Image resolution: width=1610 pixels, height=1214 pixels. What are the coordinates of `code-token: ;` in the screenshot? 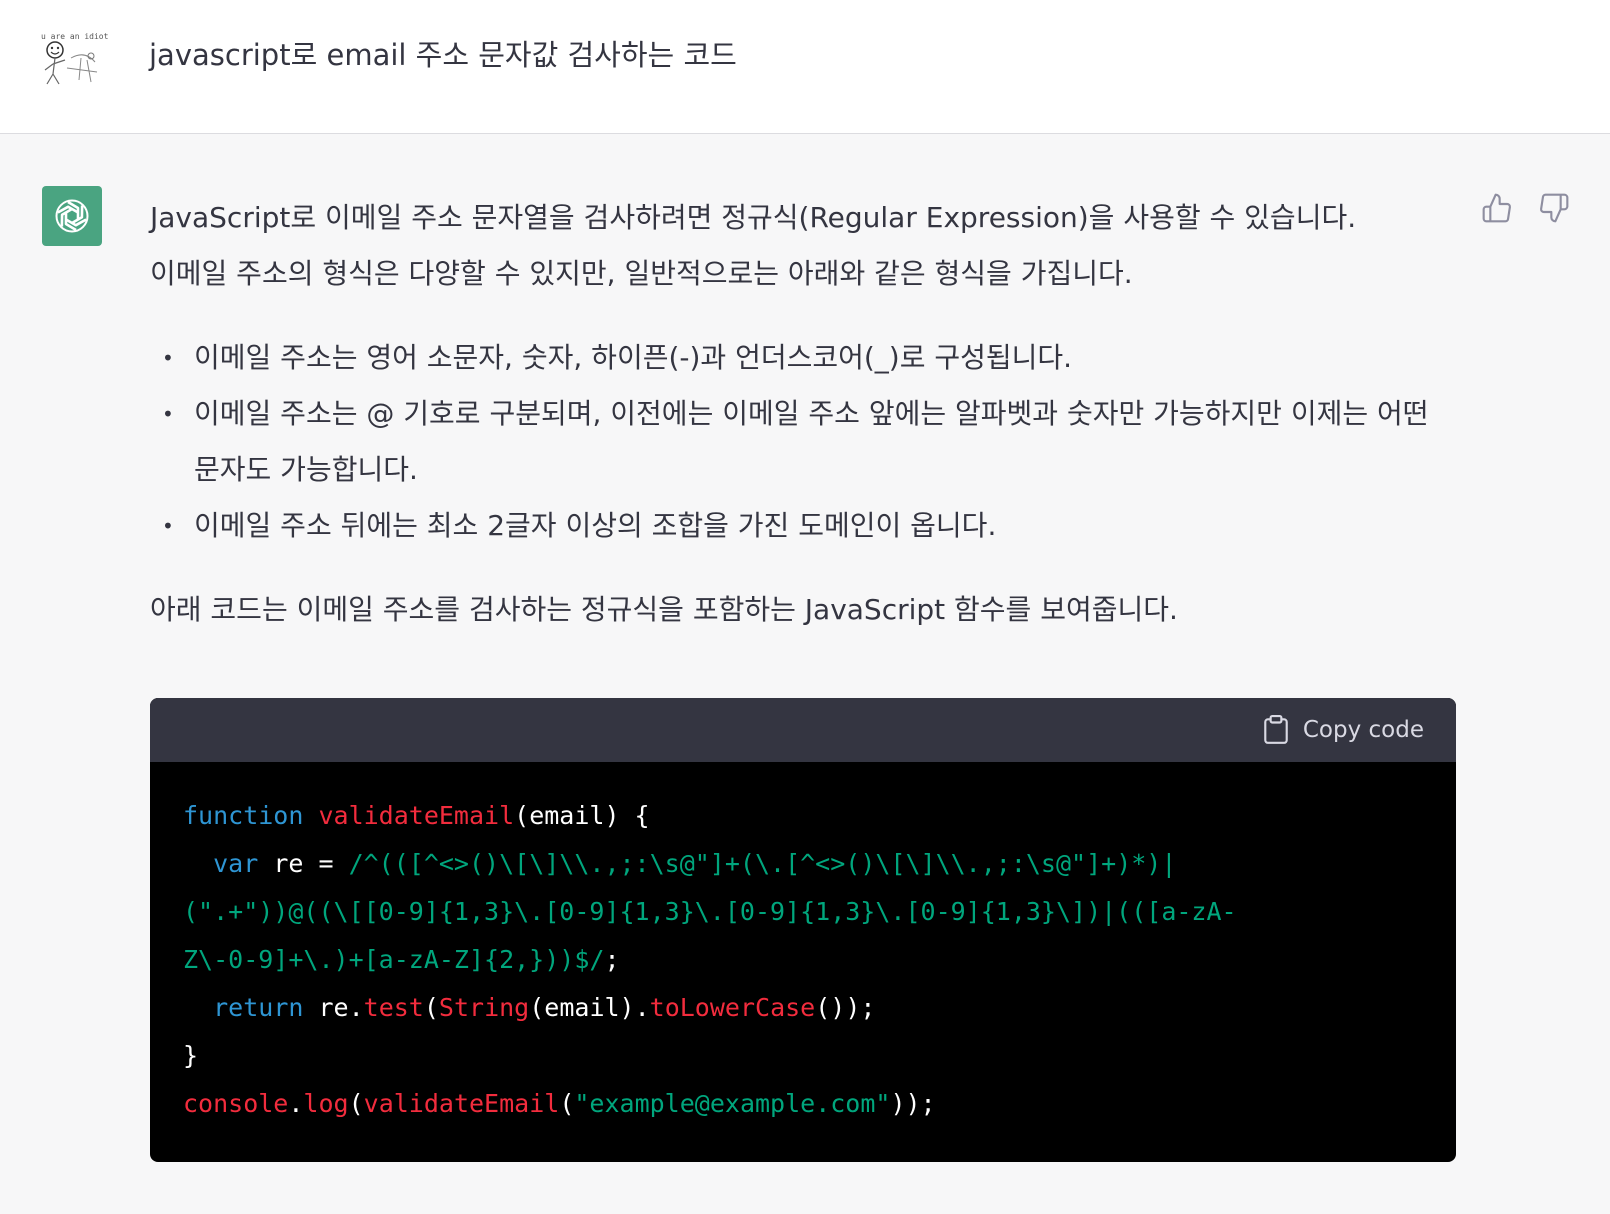 It's located at (612, 959).